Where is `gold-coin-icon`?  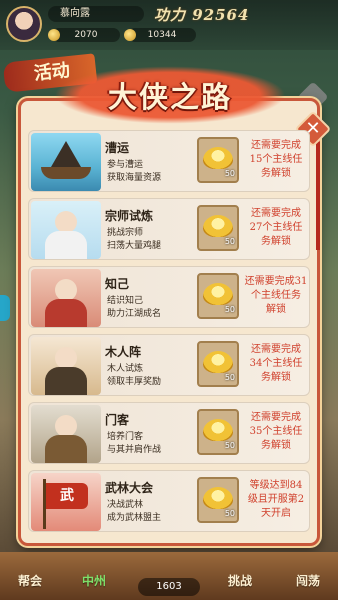
gold-coin-icon is located at coordinates (54, 35).